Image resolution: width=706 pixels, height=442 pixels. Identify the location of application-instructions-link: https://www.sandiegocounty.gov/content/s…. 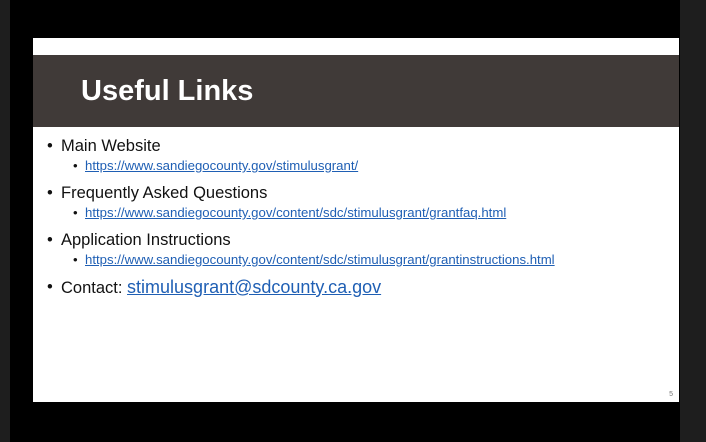
(320, 259).